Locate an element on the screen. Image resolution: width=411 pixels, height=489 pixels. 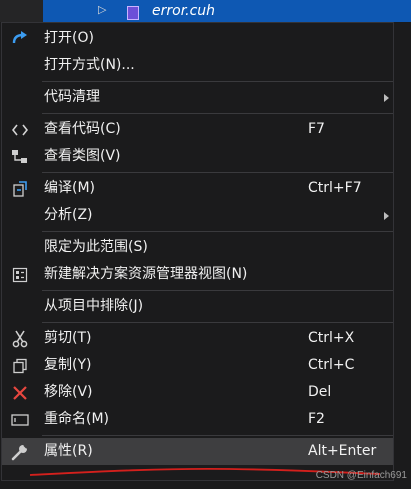
menu-item-label: 查看类图(V) is located at coordinates (82, 156).